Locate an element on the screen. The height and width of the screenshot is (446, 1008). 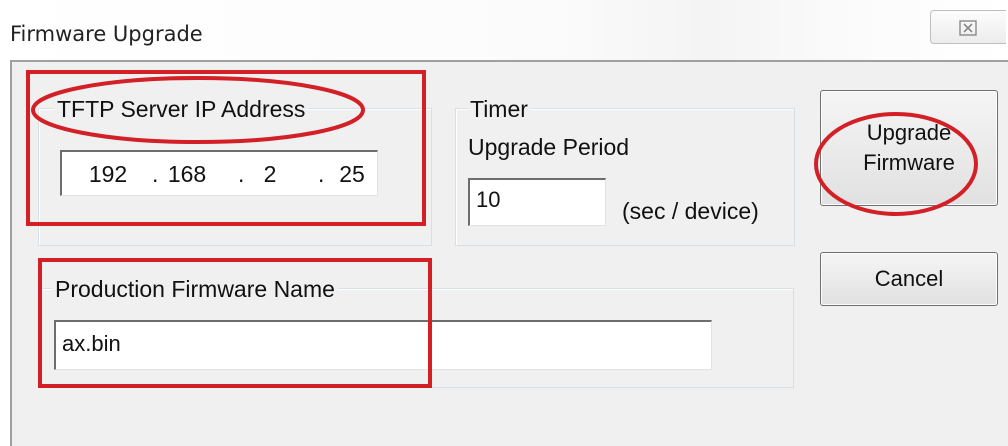
firmware-group-label: Production Firmware Name is located at coordinates (195, 289).